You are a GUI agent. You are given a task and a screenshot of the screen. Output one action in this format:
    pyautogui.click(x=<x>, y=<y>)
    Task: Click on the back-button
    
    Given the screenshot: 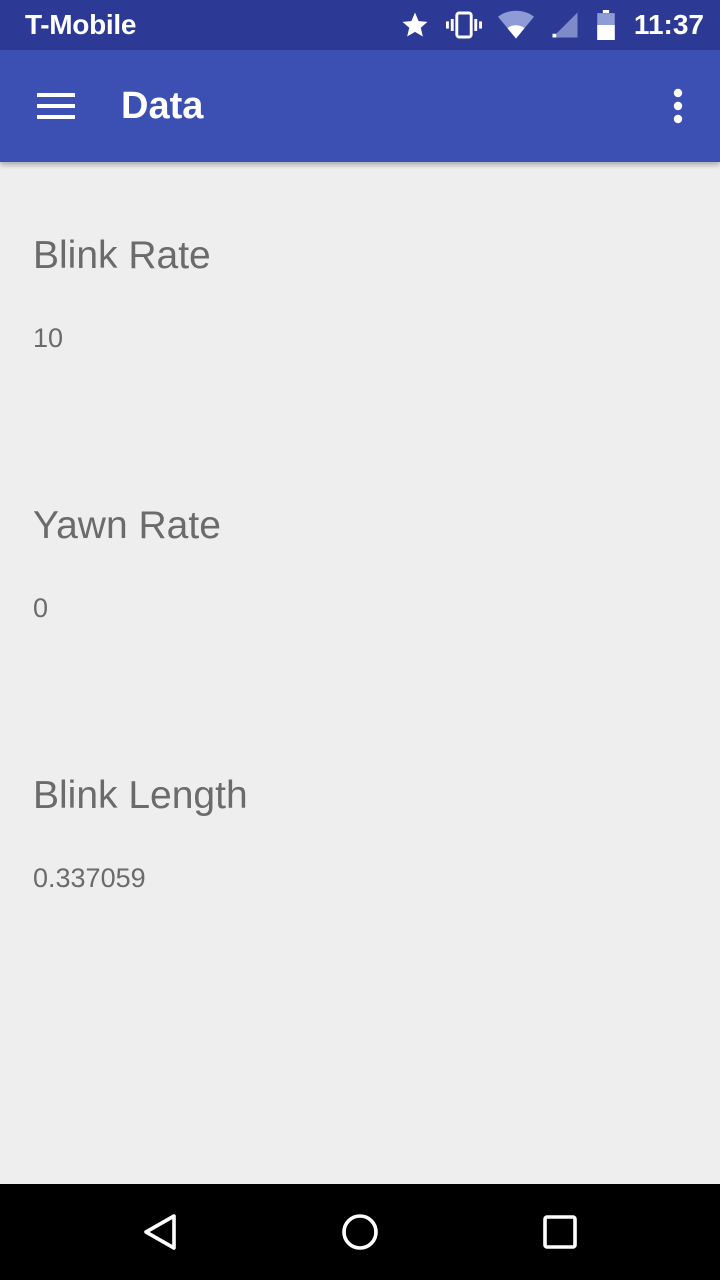 What is the action you would take?
    pyautogui.click(x=160, y=1232)
    